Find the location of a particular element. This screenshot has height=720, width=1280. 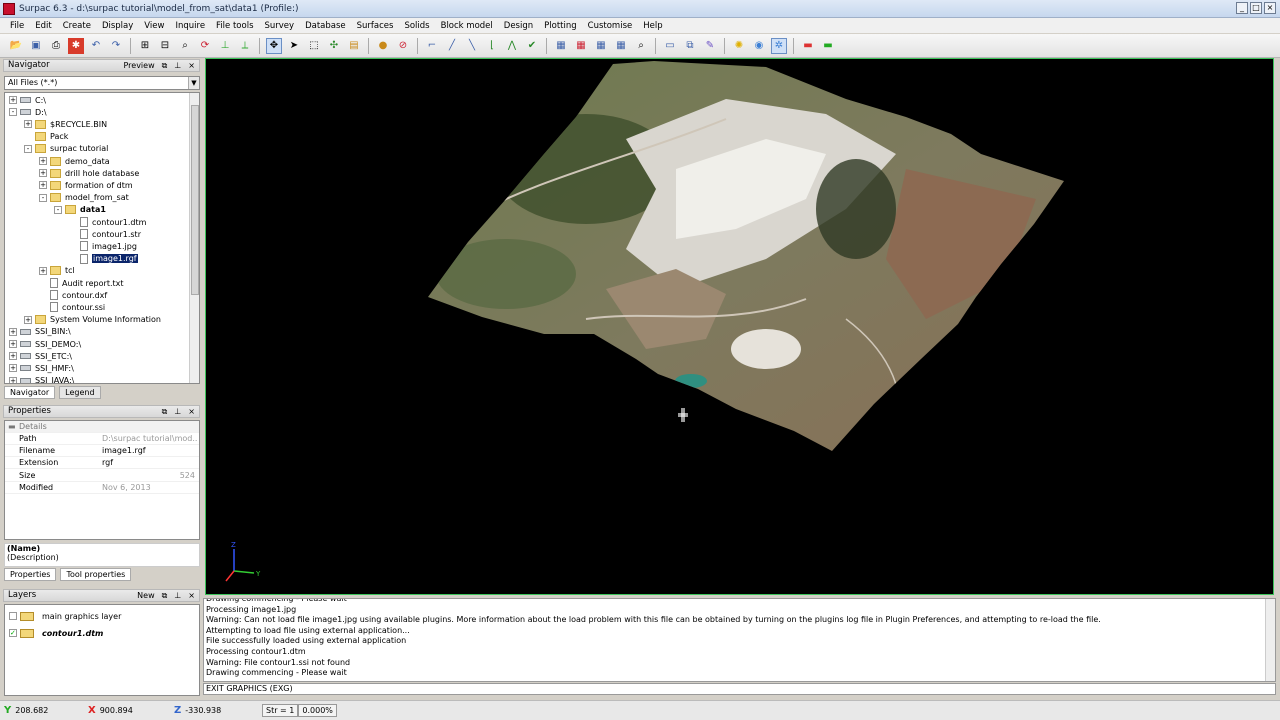

tree-item: contour1.str is located at coordinates (105, 234).